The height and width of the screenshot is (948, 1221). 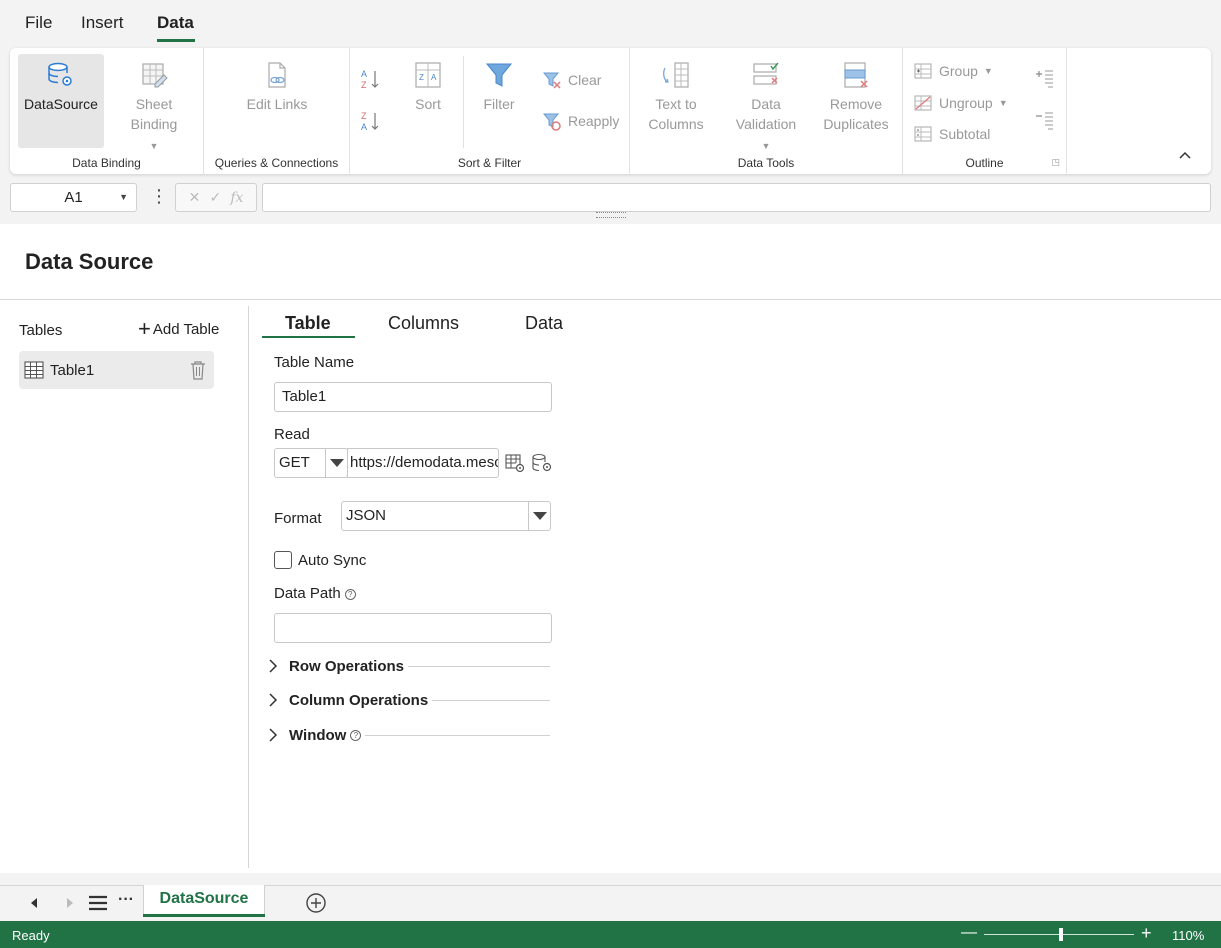 I want to click on menu-active-indicator, so click(x=176, y=40).